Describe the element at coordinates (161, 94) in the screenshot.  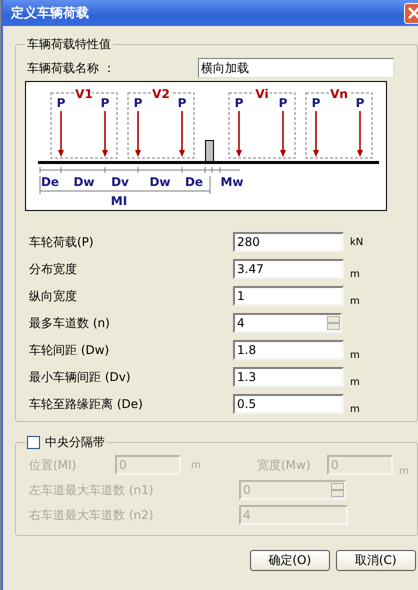
I see `vehicle-label: V2` at that location.